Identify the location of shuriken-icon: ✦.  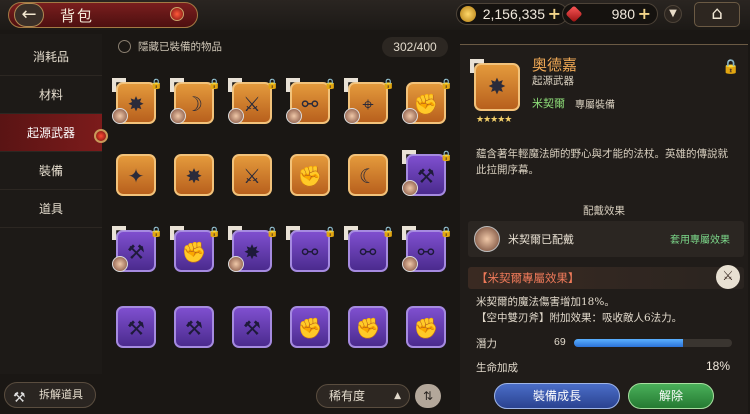
(136, 176).